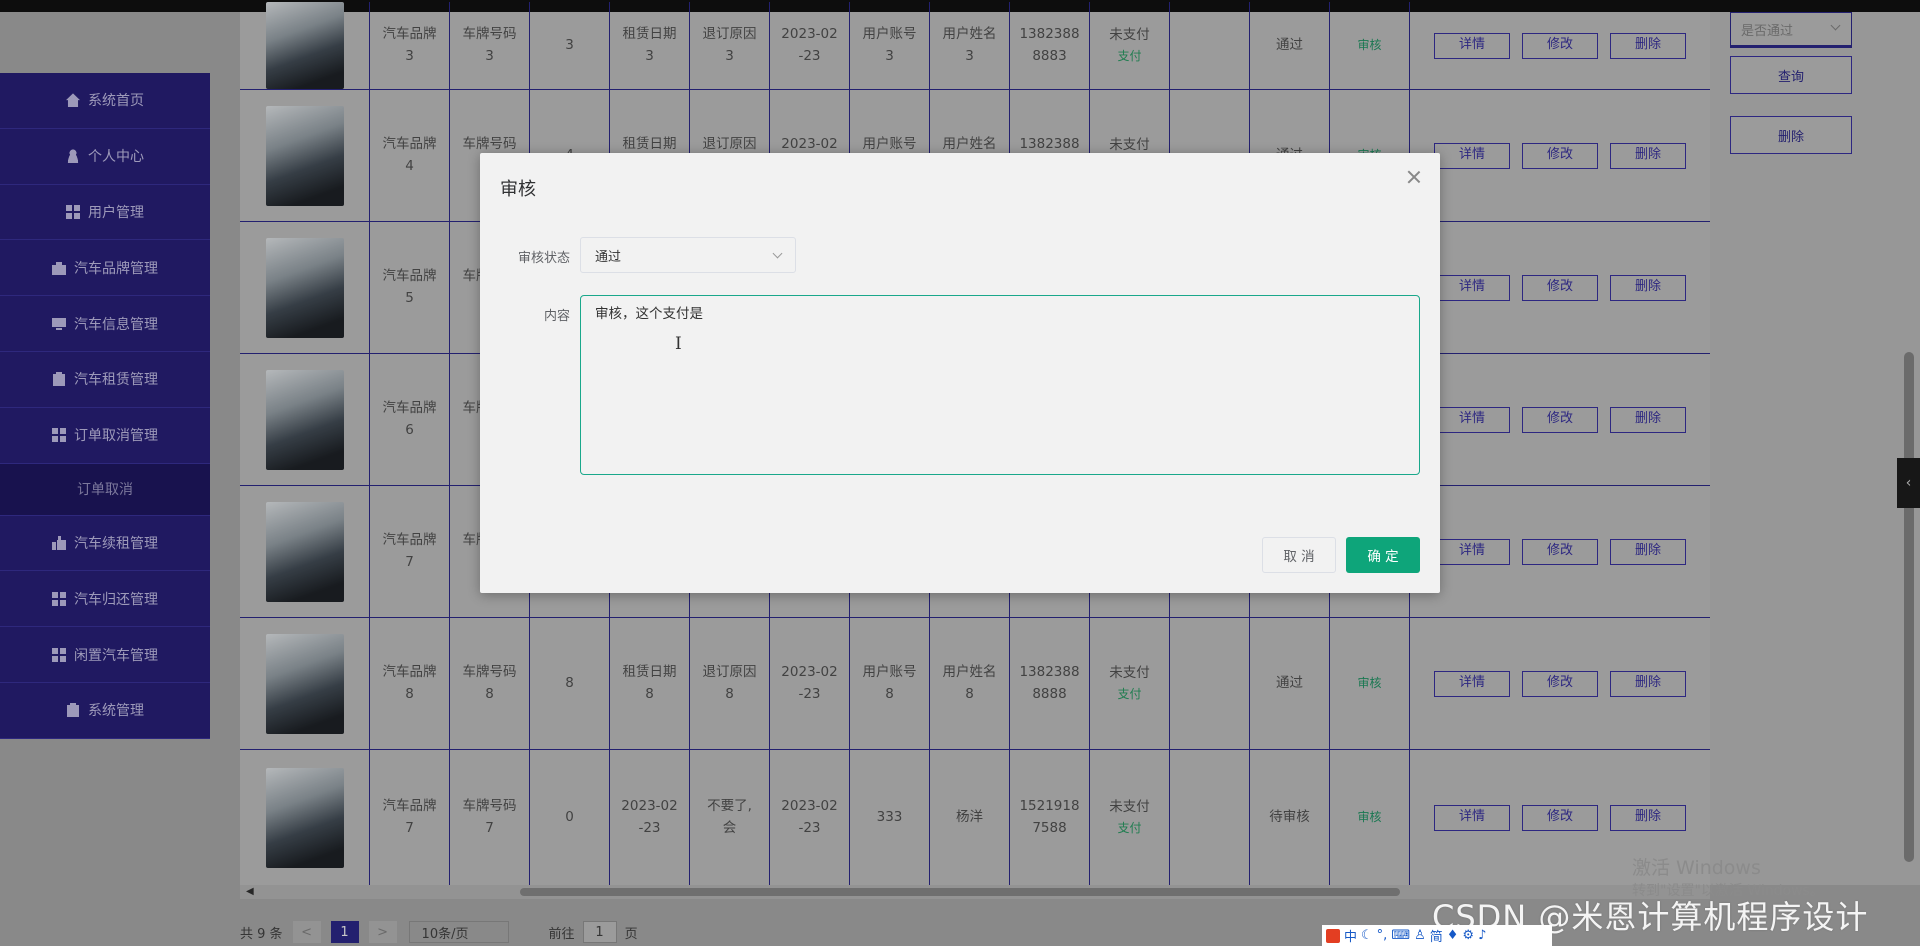 The height and width of the screenshot is (946, 1920). I want to click on status-value: 通过, so click(608, 257).